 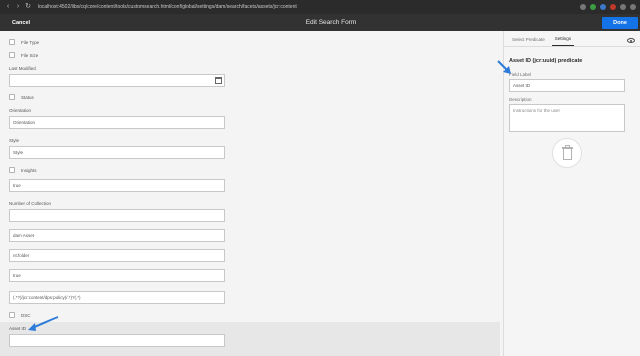 What do you see at coordinates (546, 61) in the screenshot?
I see `predicate-title: Asset ID (jcr:uuid) predicate` at bounding box center [546, 61].